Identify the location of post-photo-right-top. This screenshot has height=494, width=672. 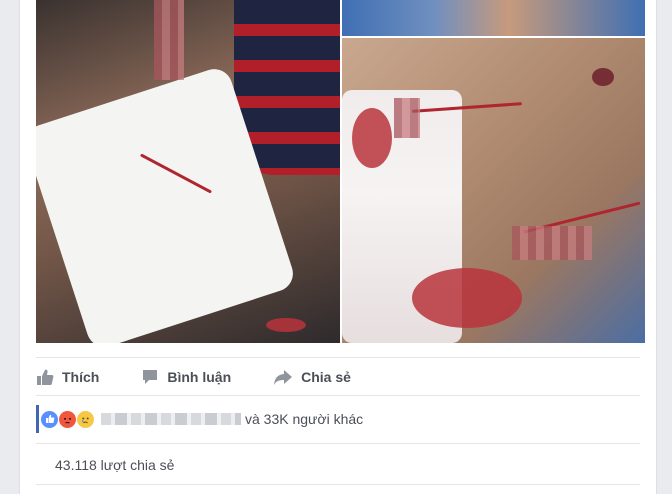
(493, 18).